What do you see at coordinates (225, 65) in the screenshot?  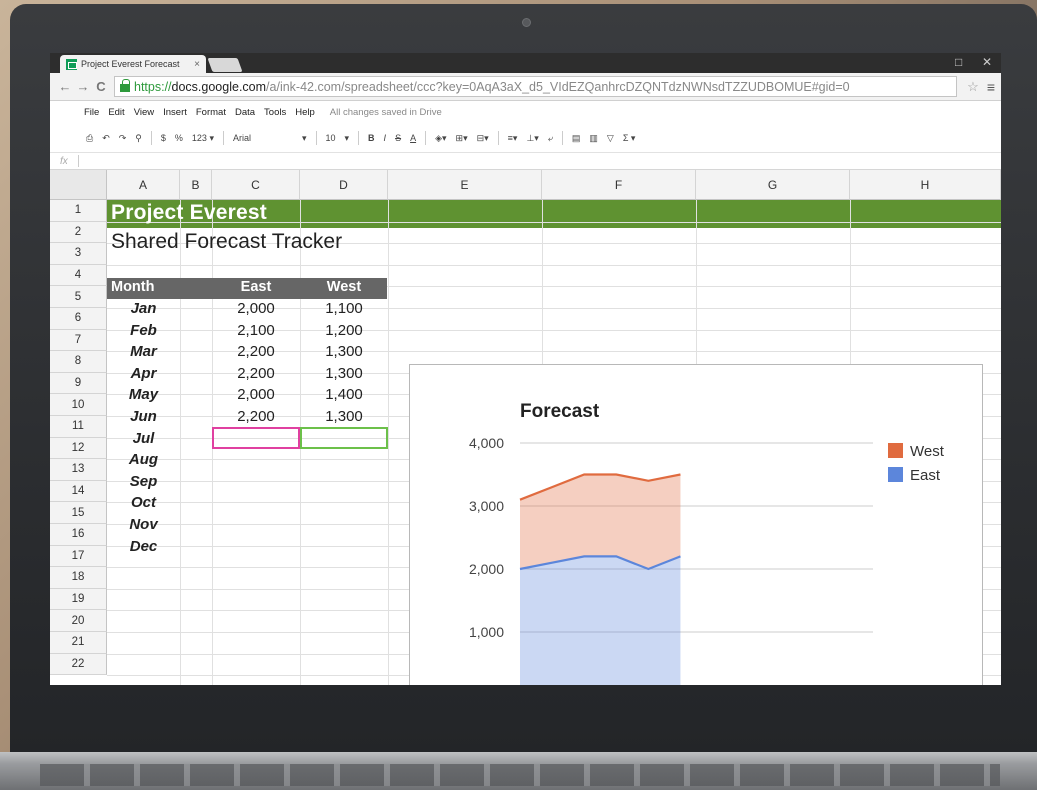 I see `new-tab-button` at bounding box center [225, 65].